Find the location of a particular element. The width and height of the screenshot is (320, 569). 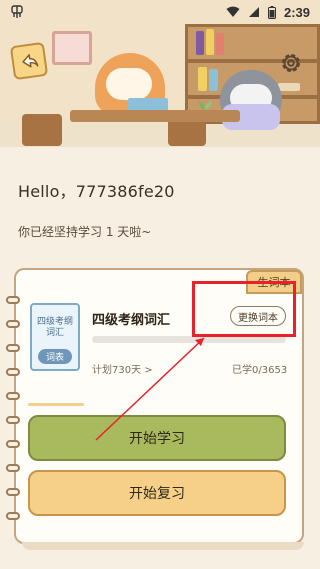

signal-icon is located at coordinates (254, 12).